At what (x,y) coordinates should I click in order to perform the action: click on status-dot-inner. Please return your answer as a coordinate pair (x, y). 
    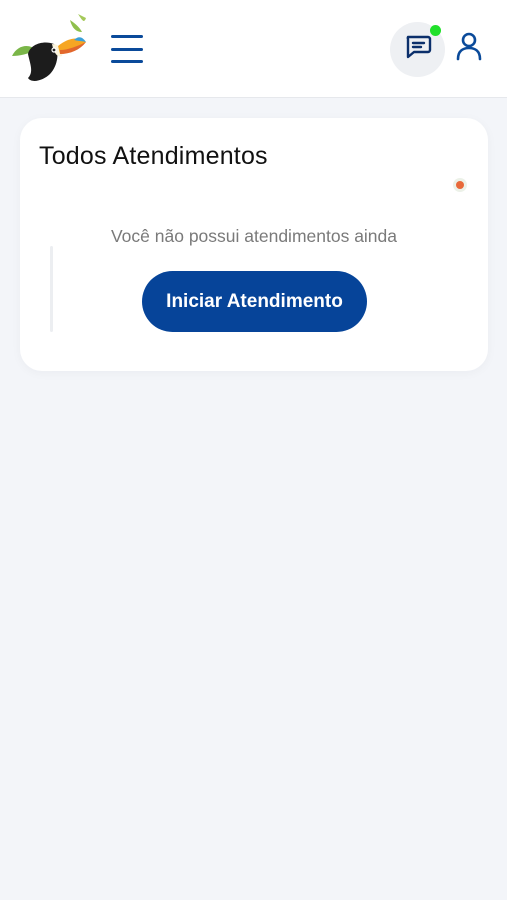
    Looking at the image, I should click on (460, 185).